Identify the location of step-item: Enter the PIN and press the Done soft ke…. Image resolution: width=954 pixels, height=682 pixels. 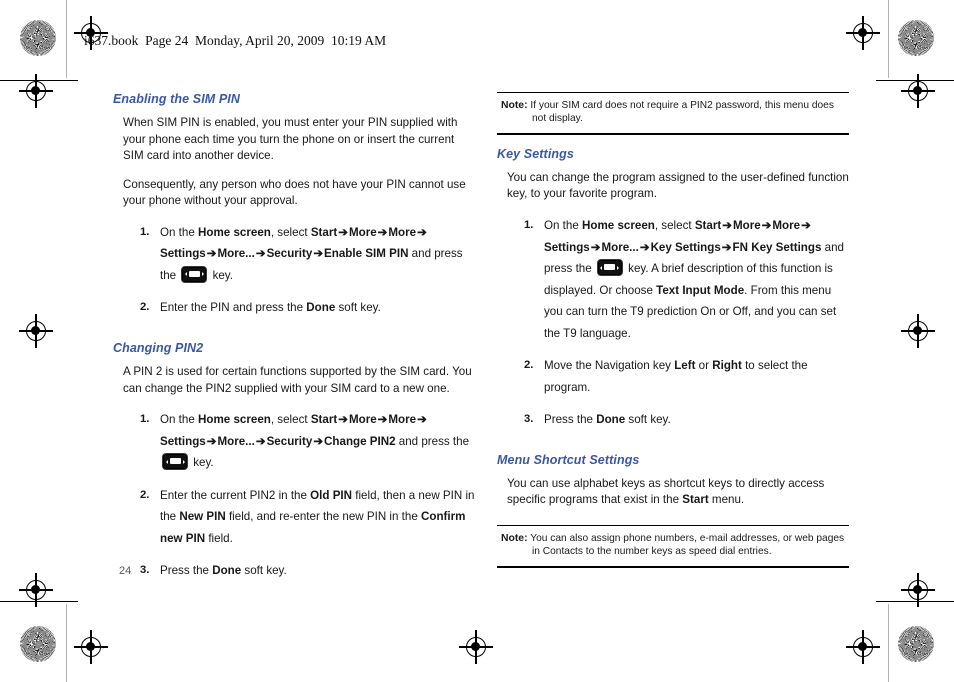
(294, 308).